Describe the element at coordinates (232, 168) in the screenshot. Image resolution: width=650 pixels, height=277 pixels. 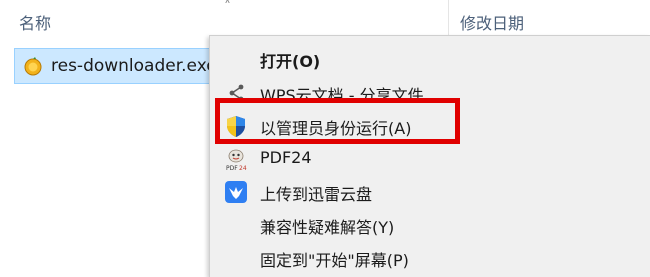
I see `svg-text: PDF` at that location.